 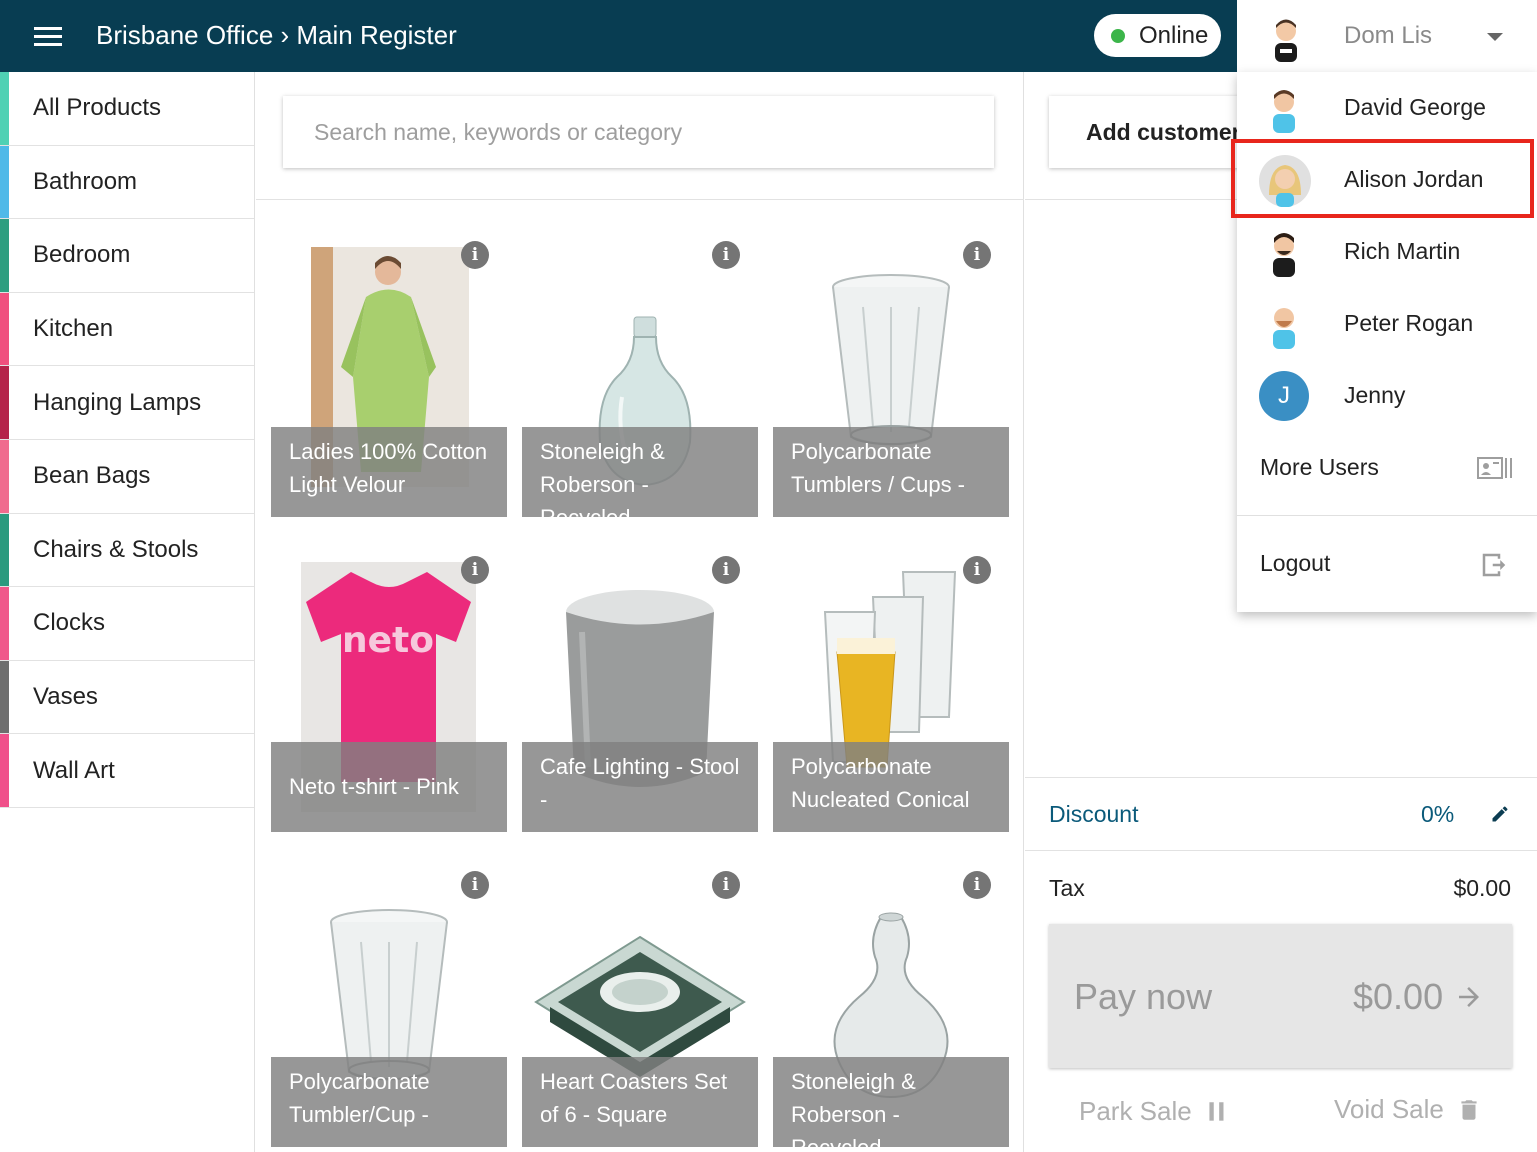 I want to click on sidebar-item-bean-bags: Bean Bags, so click(x=127, y=476).